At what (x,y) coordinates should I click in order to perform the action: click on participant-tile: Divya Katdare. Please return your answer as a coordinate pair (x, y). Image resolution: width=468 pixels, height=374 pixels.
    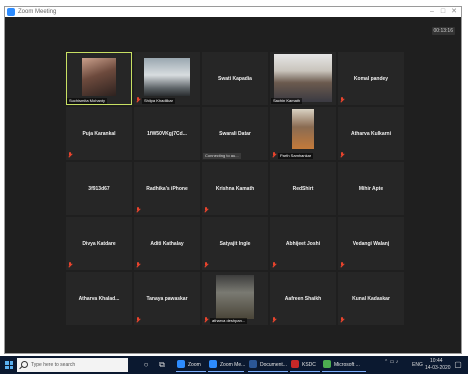
    Looking at the image, I should click on (99, 243).